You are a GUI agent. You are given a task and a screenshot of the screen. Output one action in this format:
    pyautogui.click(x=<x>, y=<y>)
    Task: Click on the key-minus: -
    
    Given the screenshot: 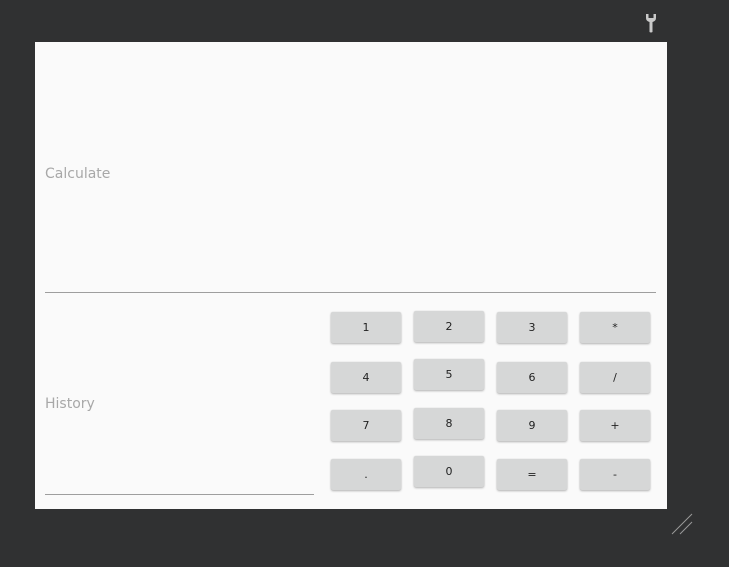 What is the action you would take?
    pyautogui.click(x=615, y=474)
    